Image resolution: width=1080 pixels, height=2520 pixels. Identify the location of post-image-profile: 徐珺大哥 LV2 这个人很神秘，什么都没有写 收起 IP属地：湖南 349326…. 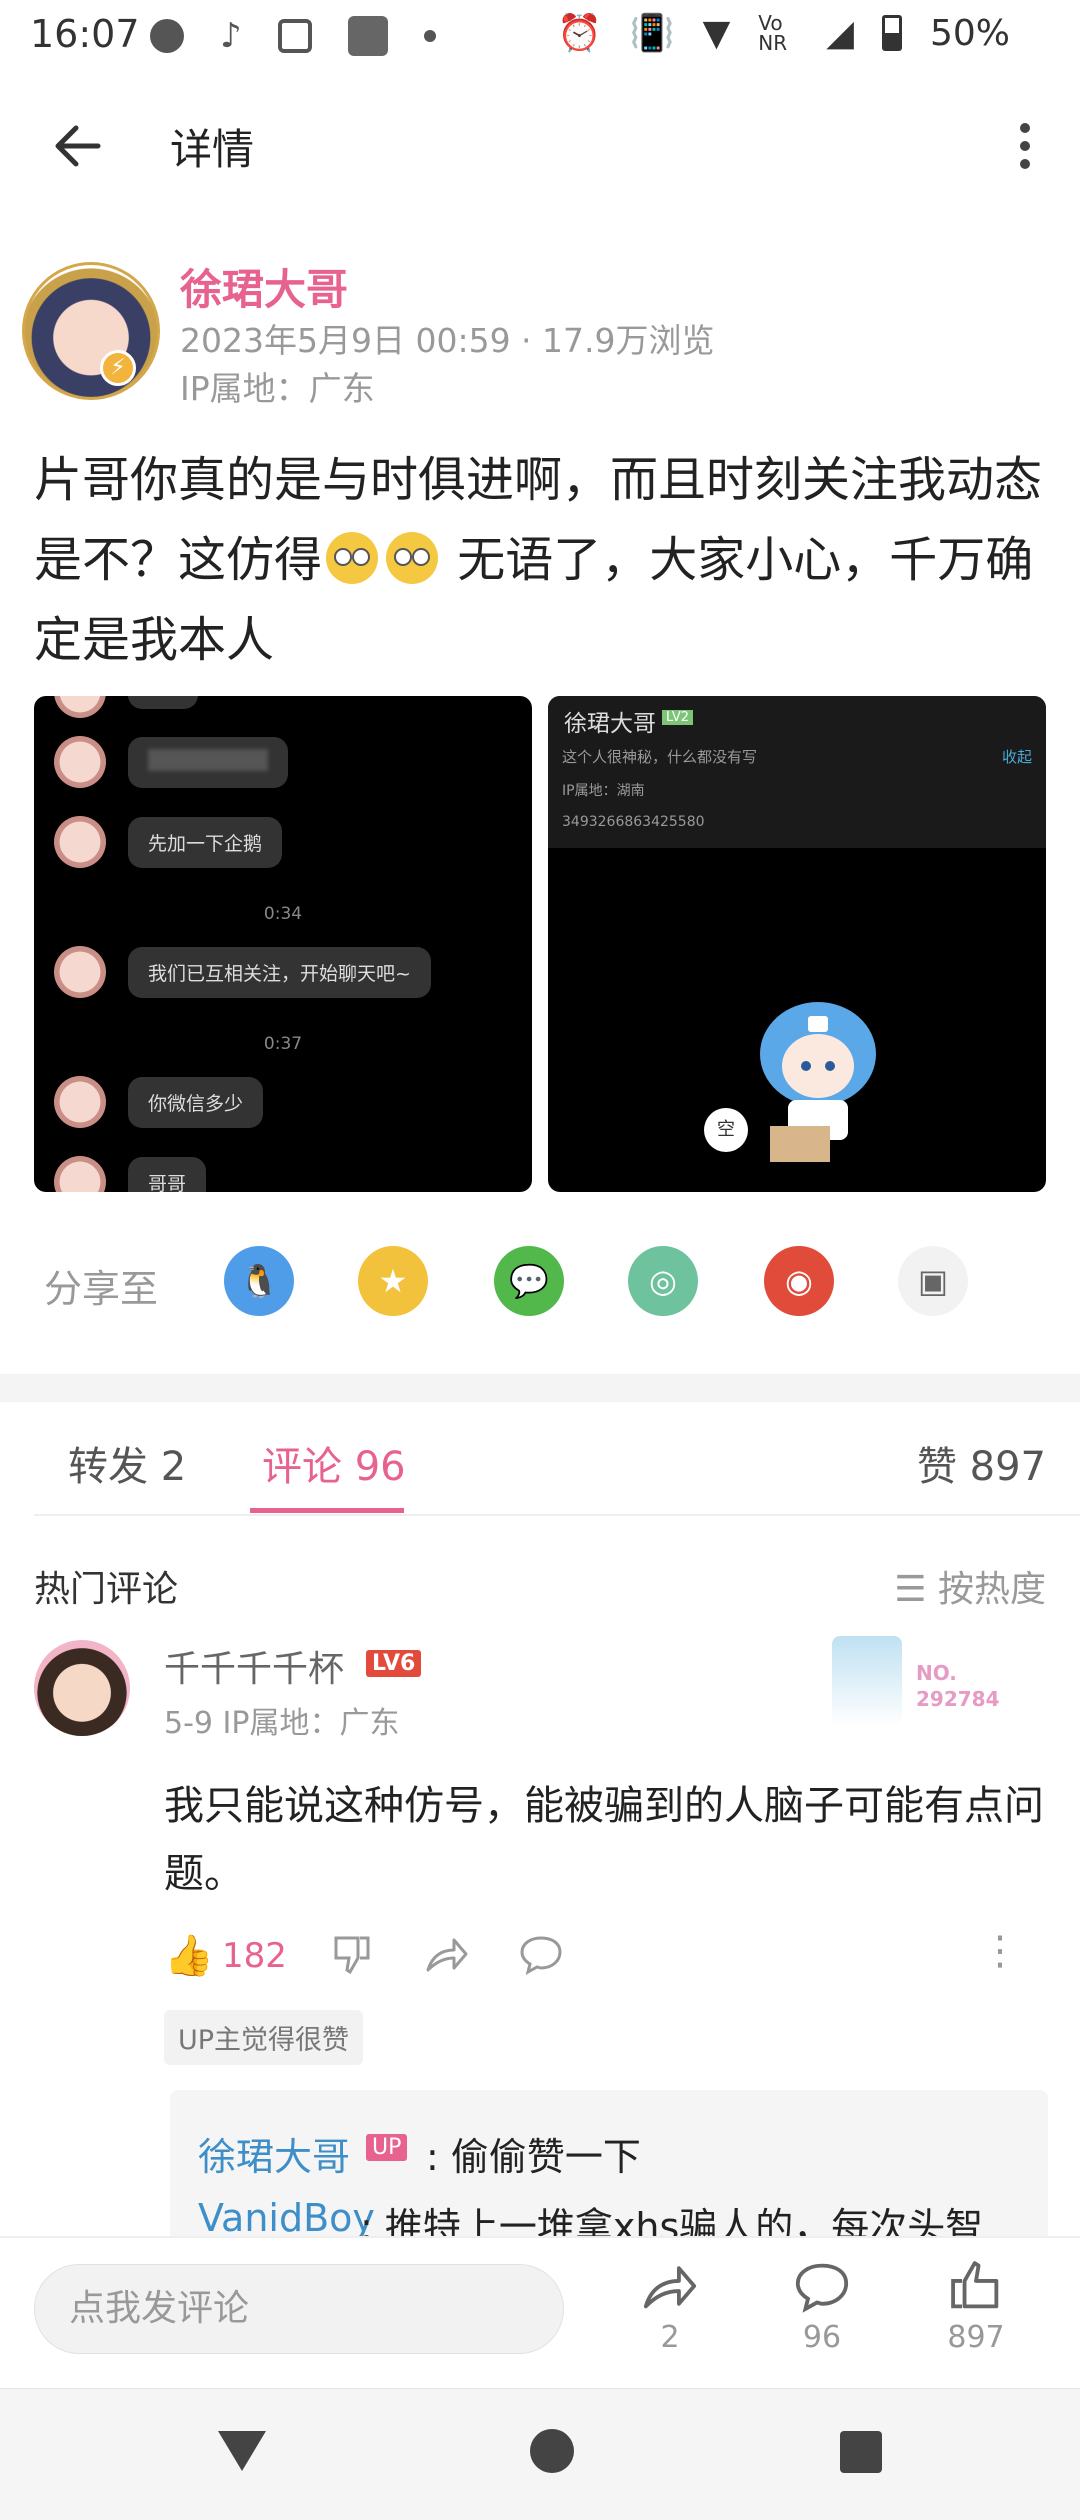
(797, 944).